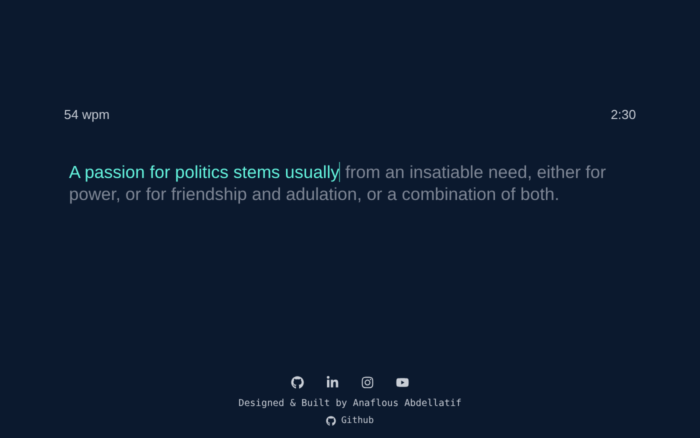 The height and width of the screenshot is (438, 700). Describe the element at coordinates (87, 115) in the screenshot. I see `wpm-counter: 54 wpm` at that location.